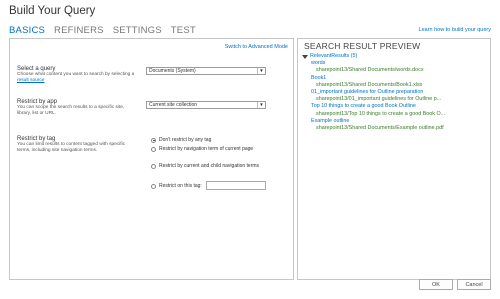 This screenshot has width=500, height=299. Describe the element at coordinates (30, 80) in the screenshot. I see `result-source-link: result source` at that location.